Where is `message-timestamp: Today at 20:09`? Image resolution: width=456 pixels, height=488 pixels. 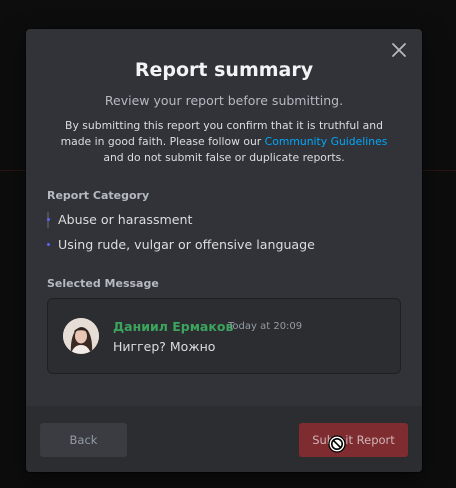 message-timestamp: Today at 20:09 is located at coordinates (265, 326).